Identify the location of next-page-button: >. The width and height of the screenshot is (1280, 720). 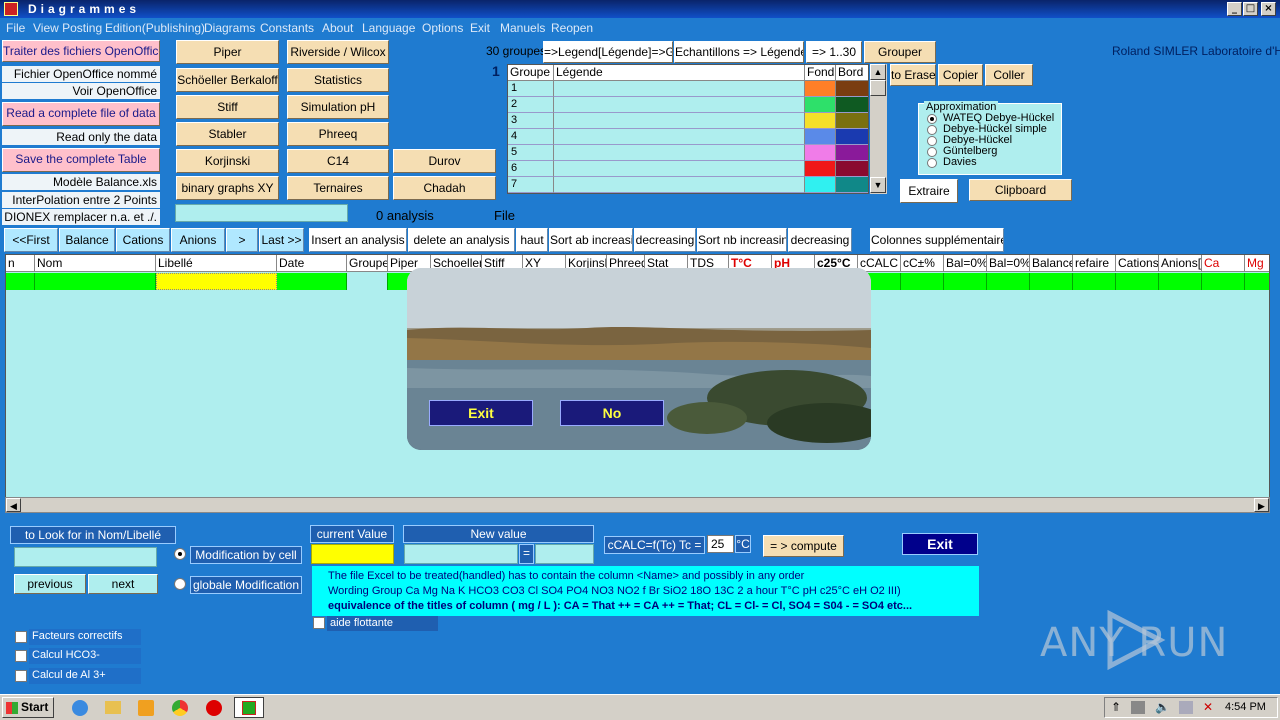
(242, 240).